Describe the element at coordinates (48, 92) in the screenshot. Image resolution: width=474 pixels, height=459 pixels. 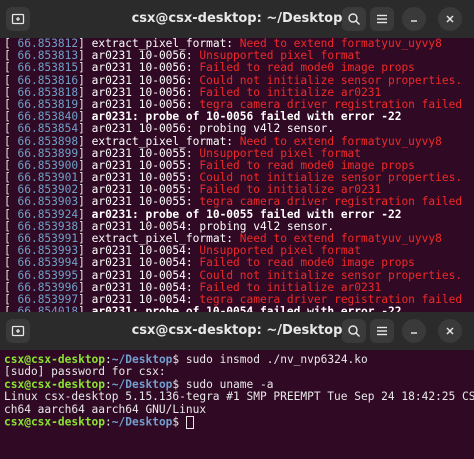
I see `log-timestamp: 66.853818` at that location.